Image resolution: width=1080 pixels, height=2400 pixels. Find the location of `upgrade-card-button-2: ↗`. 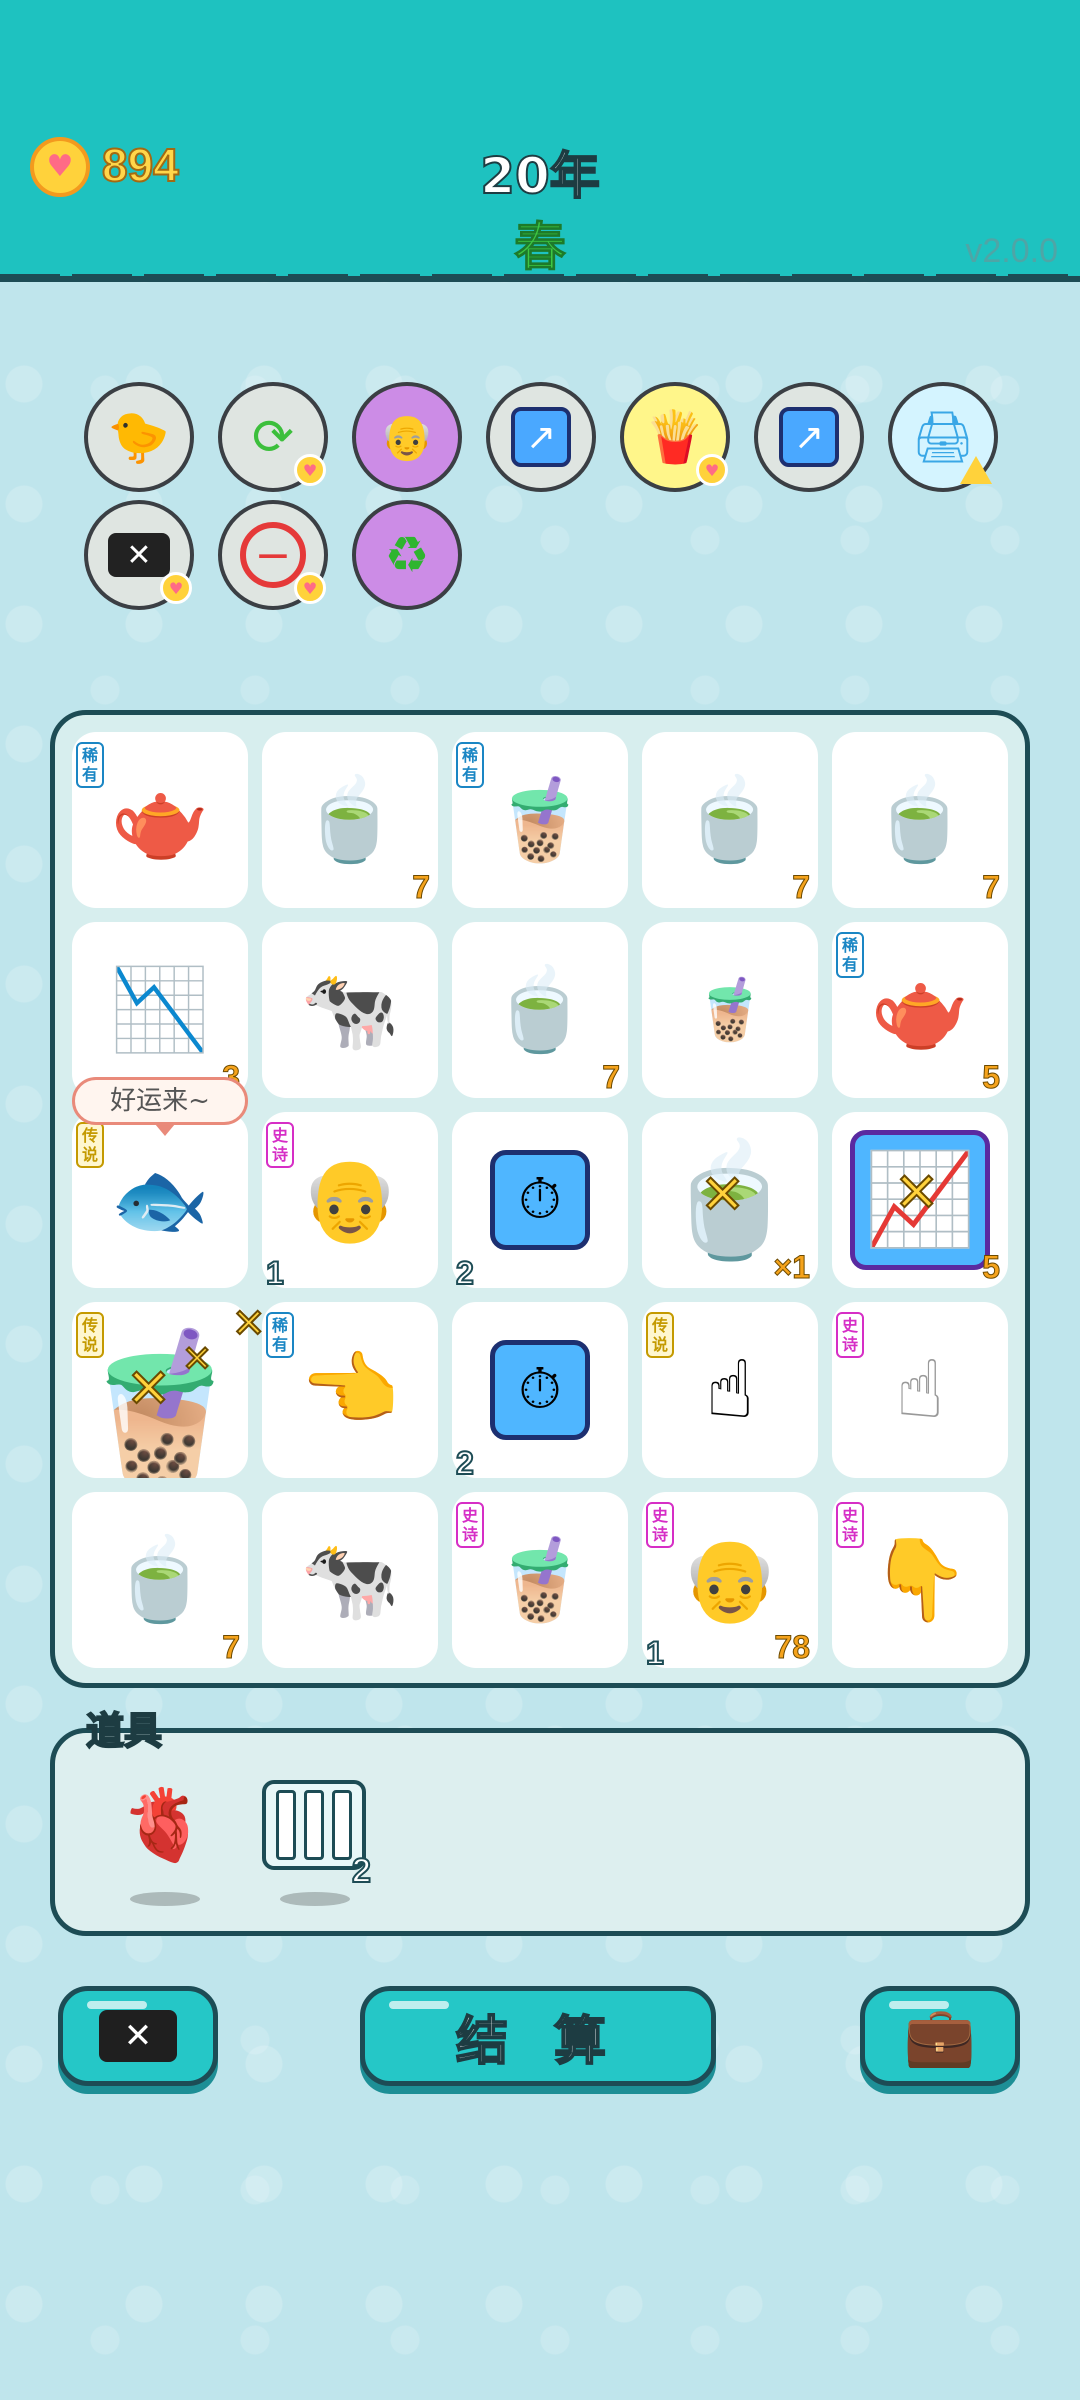

upgrade-card-button-2: ↗ is located at coordinates (809, 437).